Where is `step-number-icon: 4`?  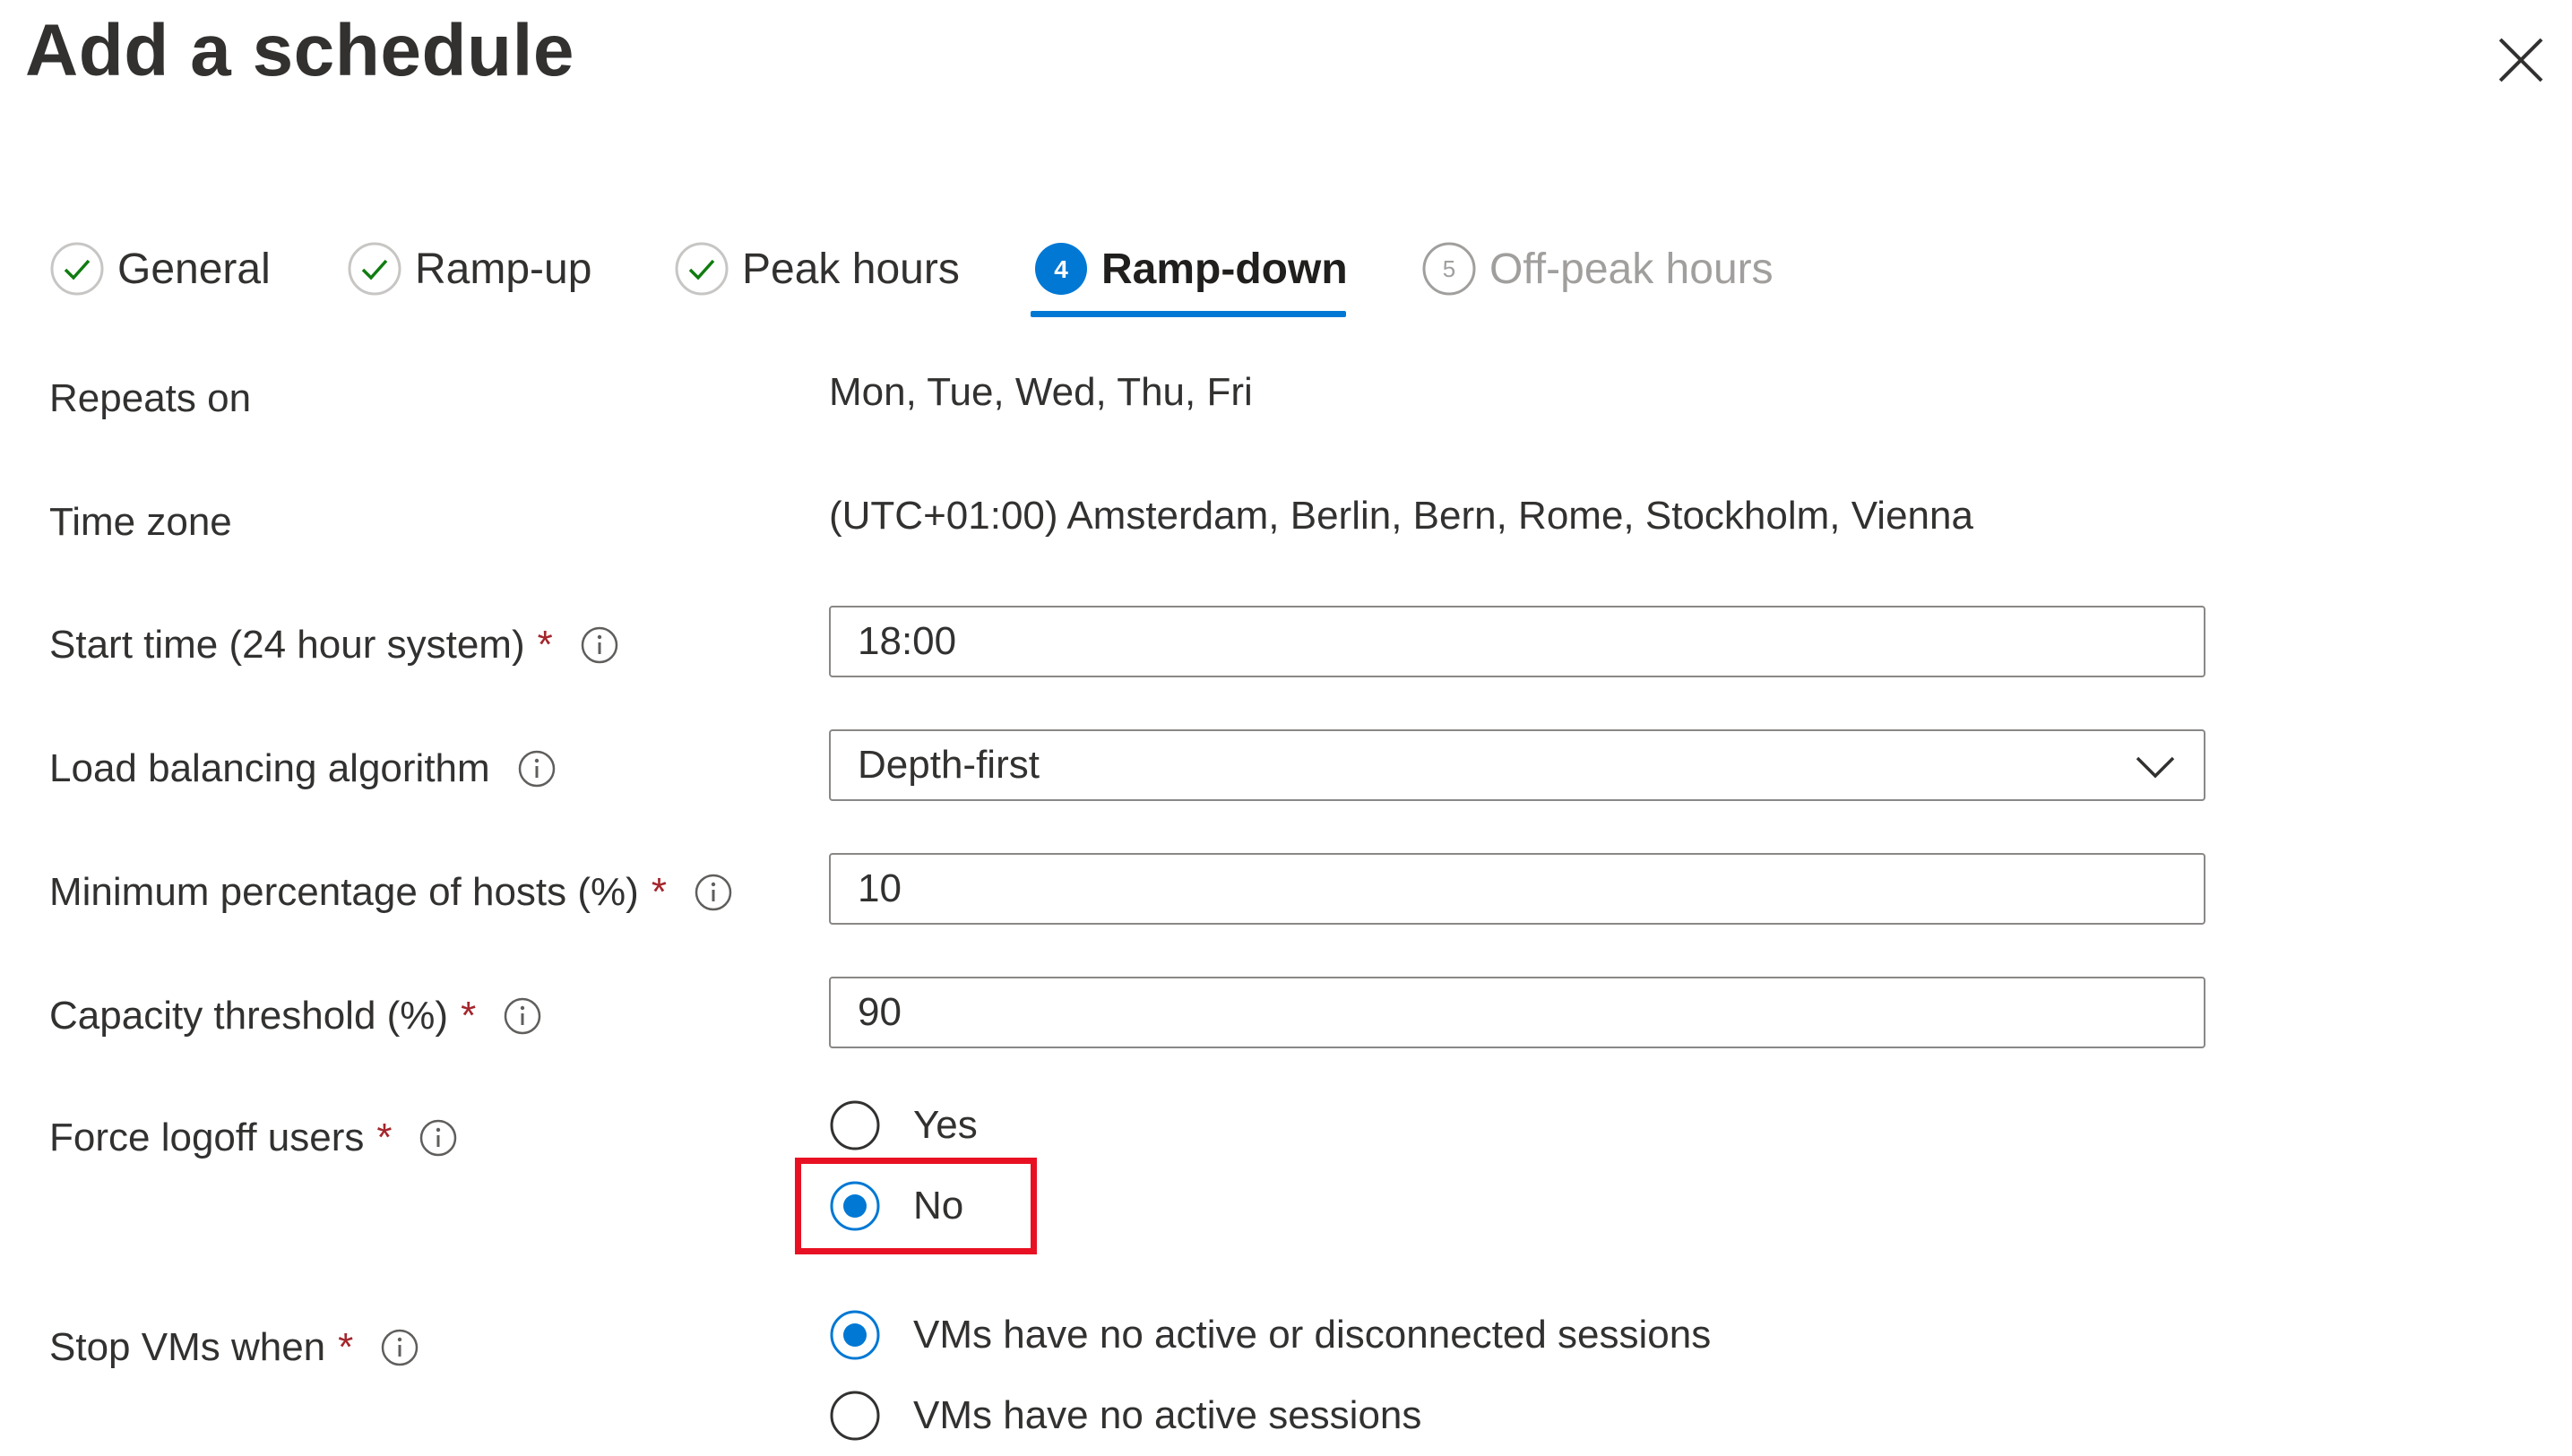 step-number-icon: 4 is located at coordinates (1061, 269).